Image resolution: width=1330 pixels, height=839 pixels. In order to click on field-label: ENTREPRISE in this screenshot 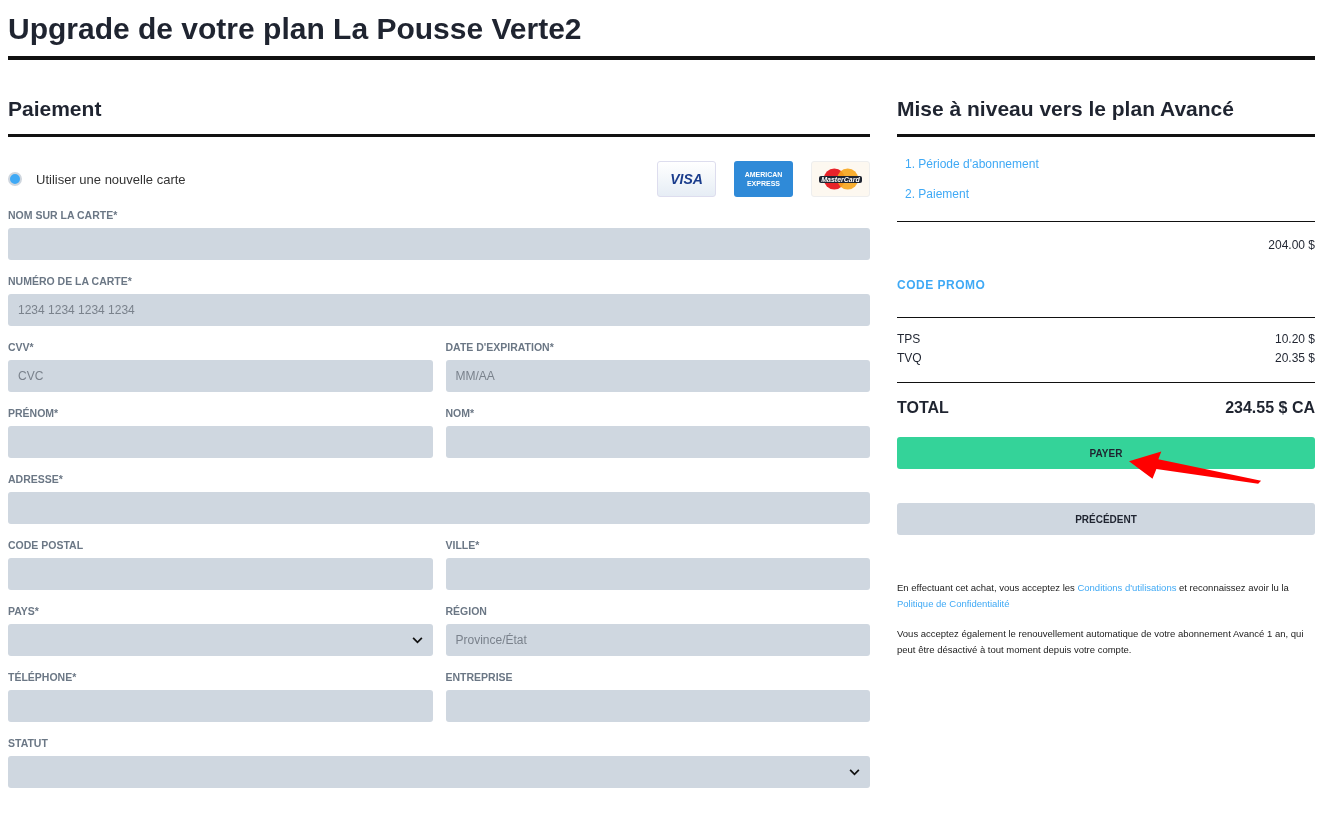, I will do `click(479, 677)`.